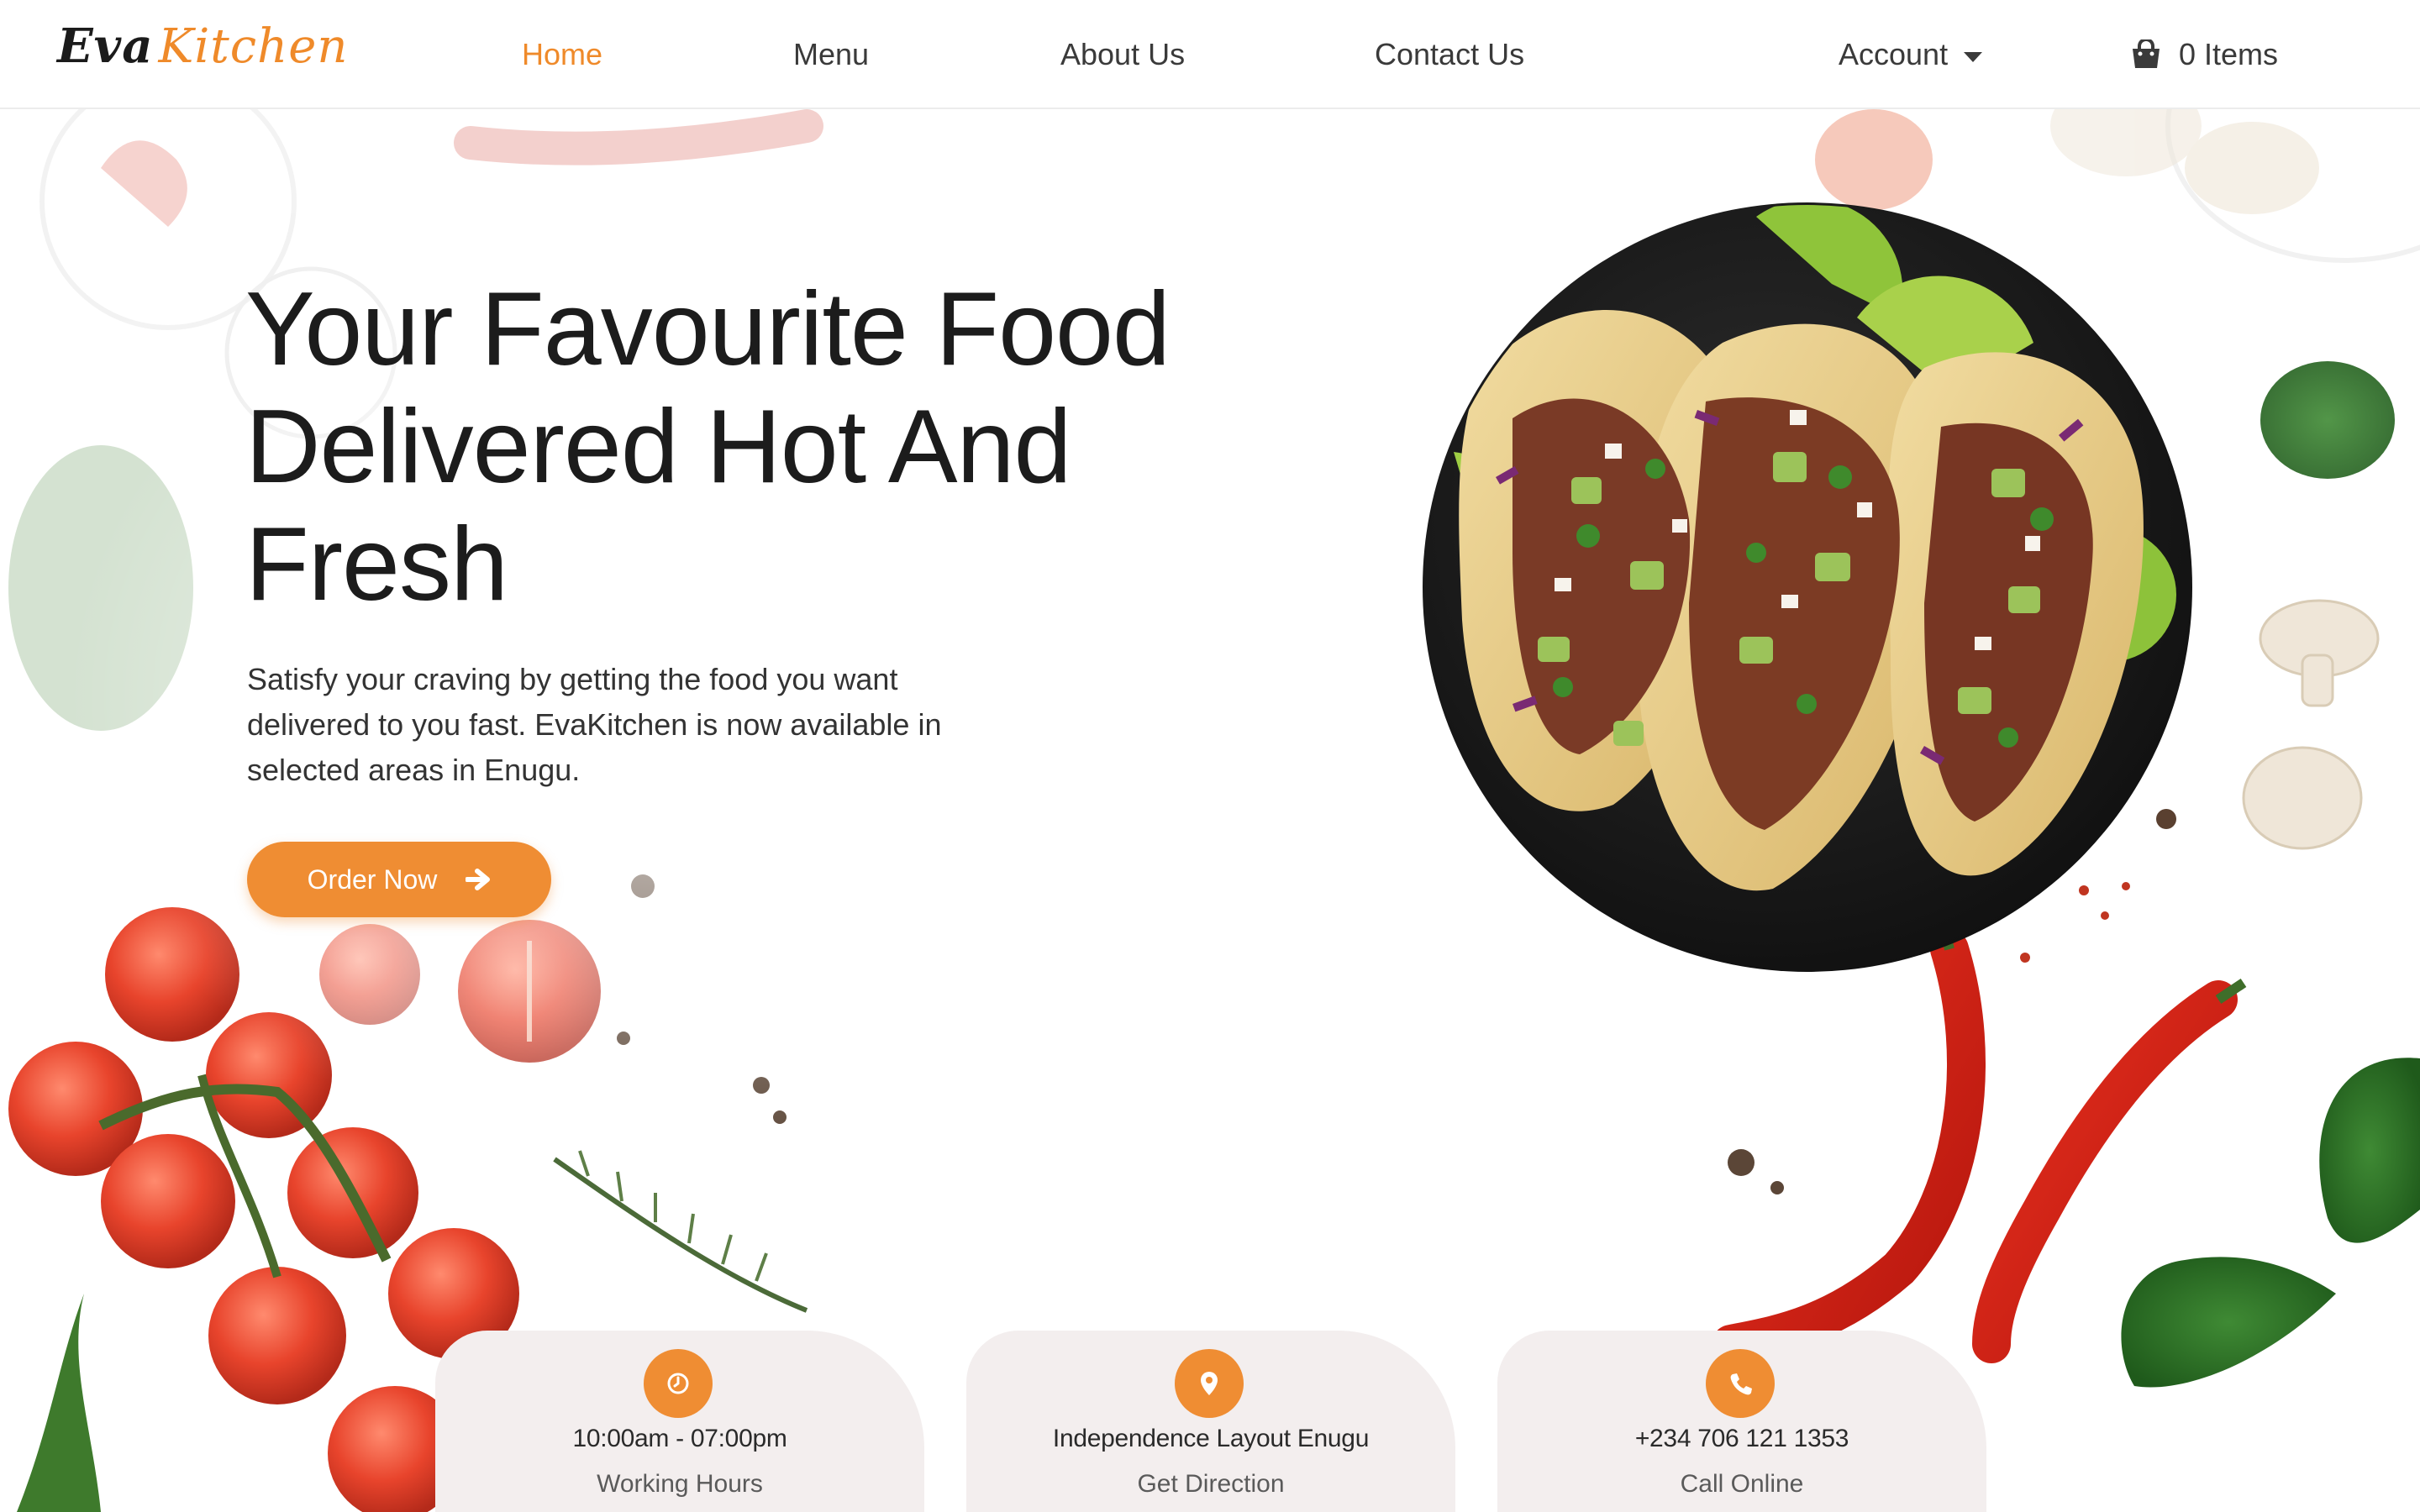 This screenshot has height=1512, width=2420. What do you see at coordinates (1741, 1438) in the screenshot?
I see `phone-number: +234 706 121 1353` at bounding box center [1741, 1438].